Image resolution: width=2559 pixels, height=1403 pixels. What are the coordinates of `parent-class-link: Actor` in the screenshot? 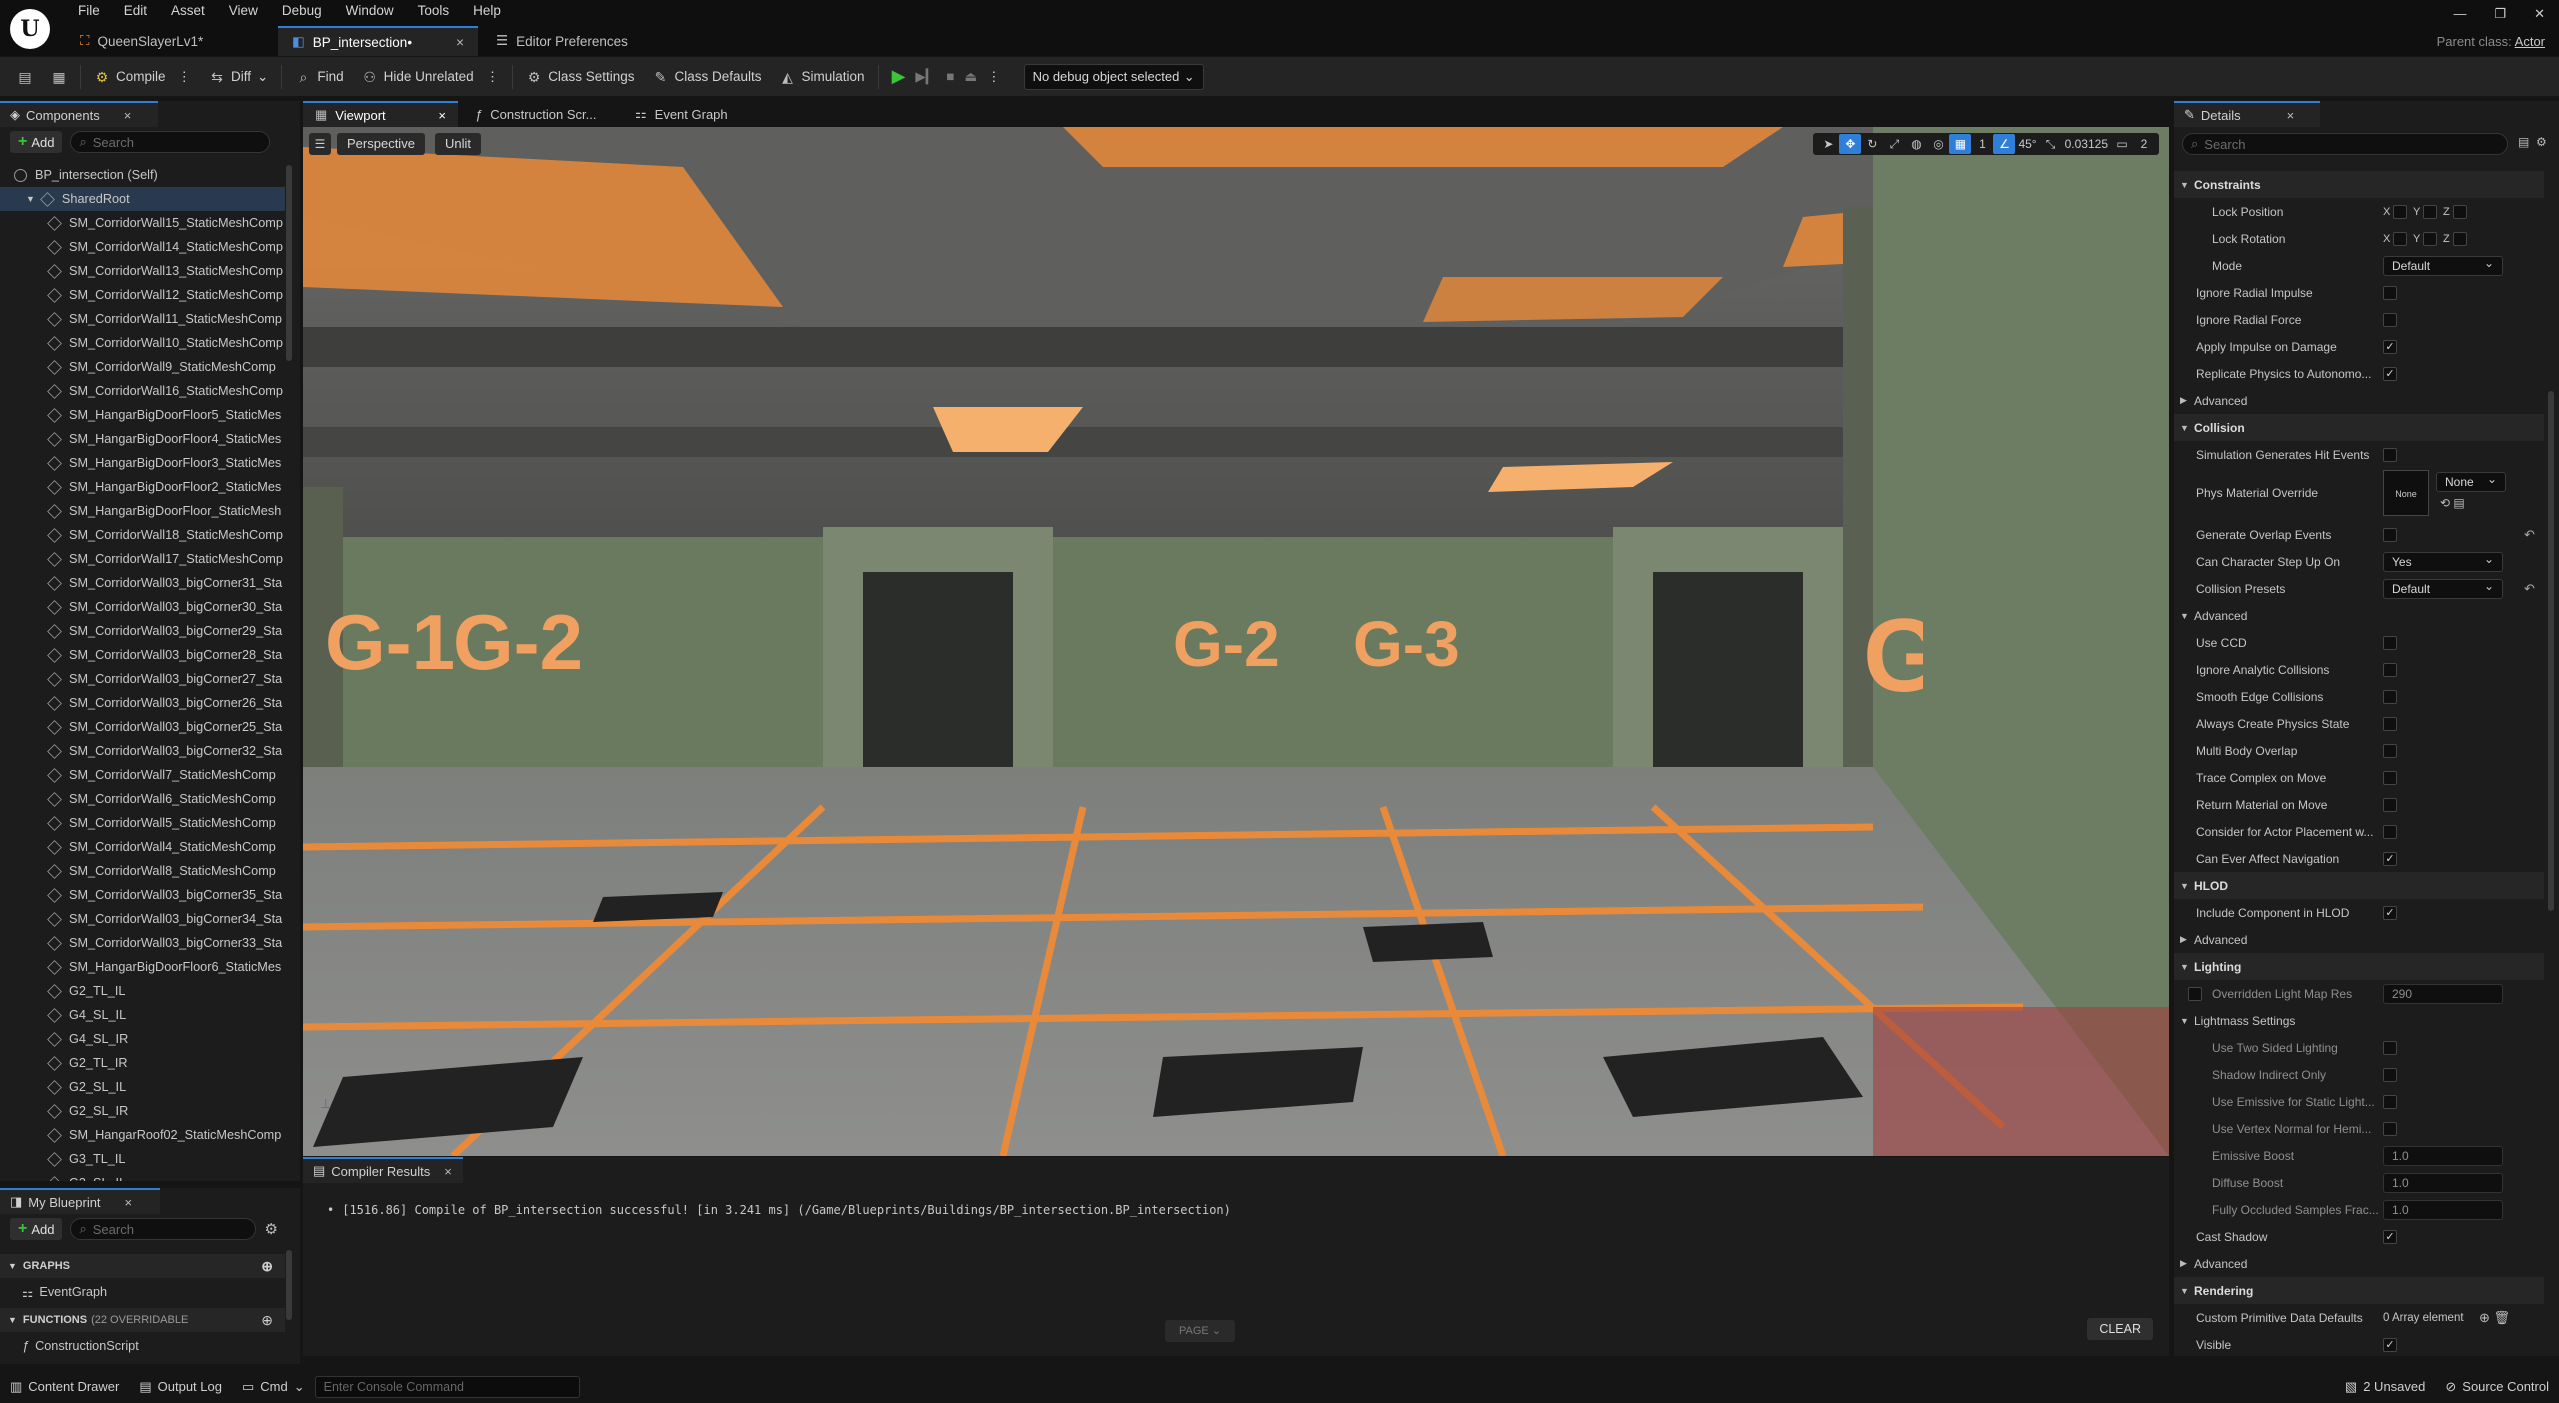 It's located at (2530, 41).